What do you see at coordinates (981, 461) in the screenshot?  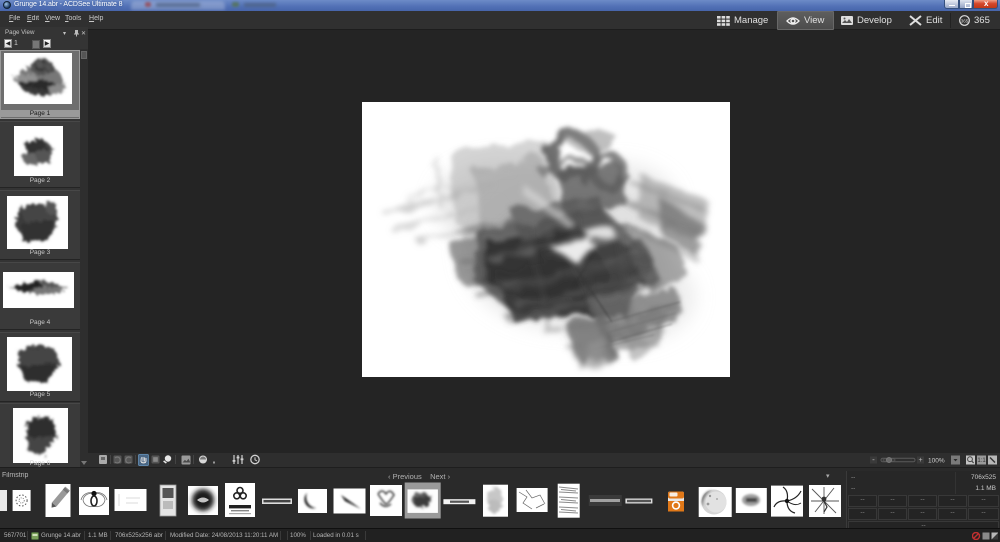 I see `svg-text: 1:1` at bounding box center [981, 461].